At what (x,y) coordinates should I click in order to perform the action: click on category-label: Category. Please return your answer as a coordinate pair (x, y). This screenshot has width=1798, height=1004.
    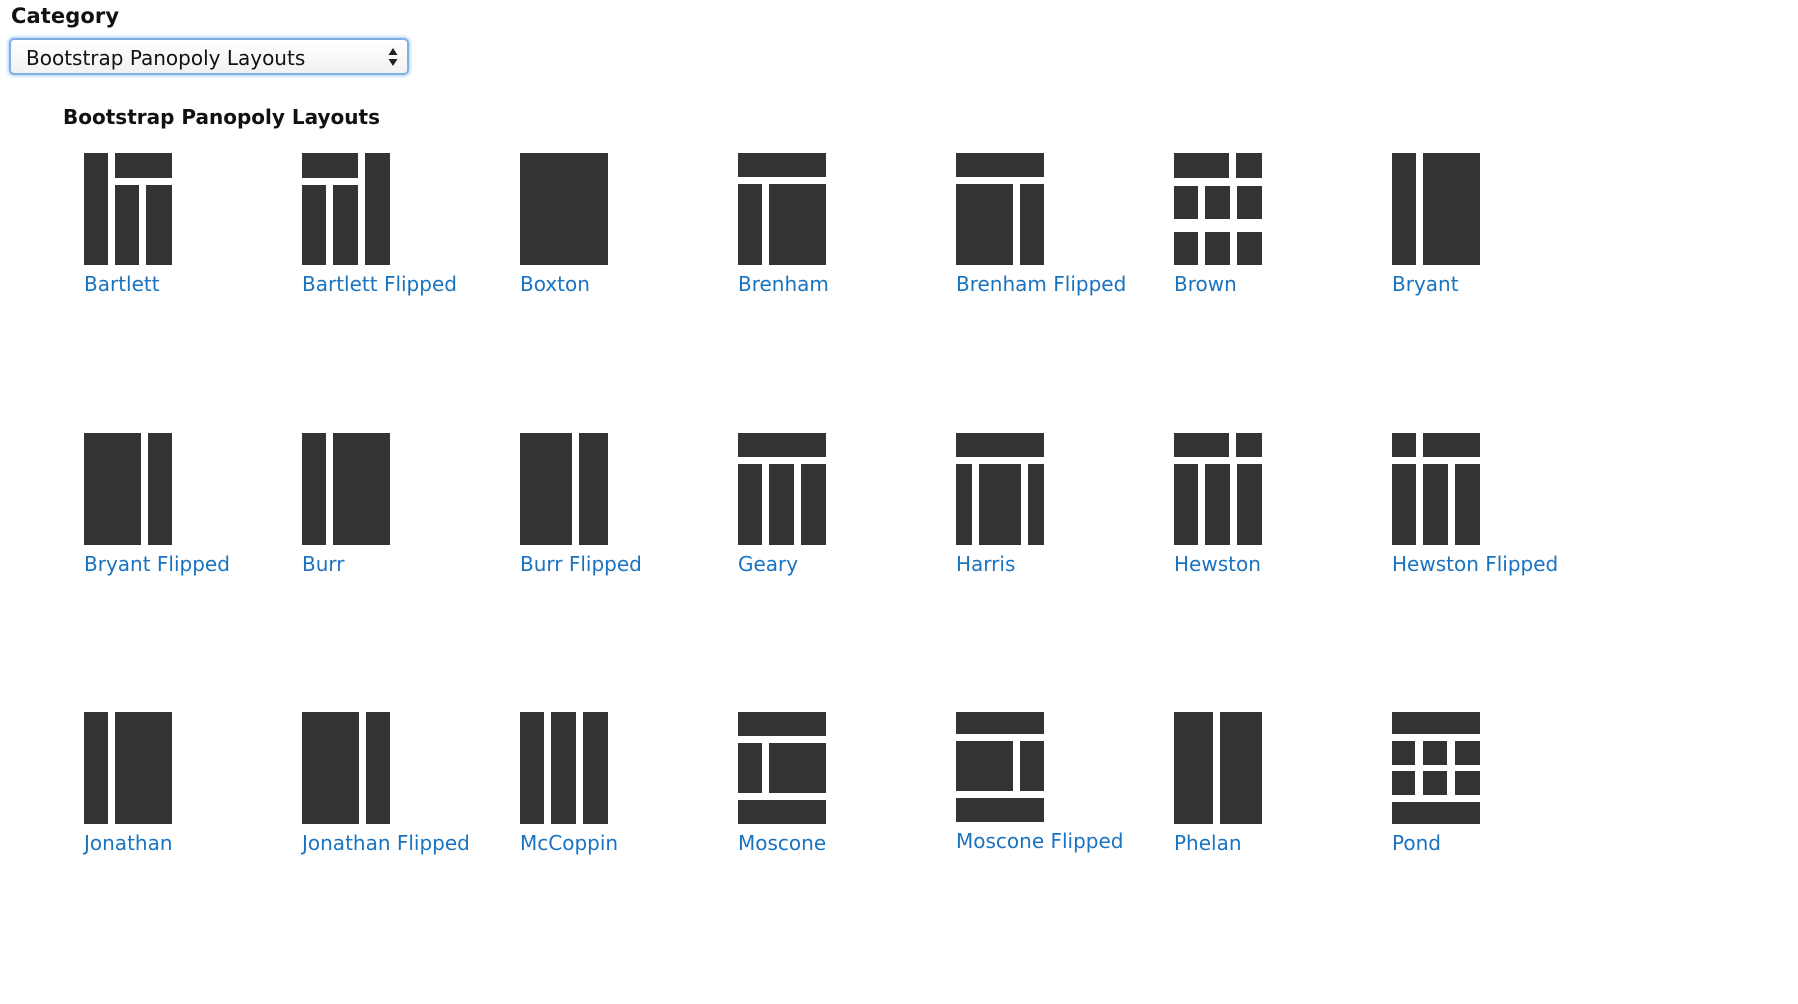
    Looking at the image, I should click on (65, 16).